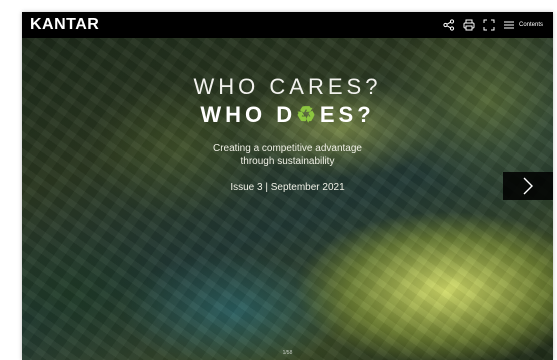 The height and width of the screenshot is (360, 557). What do you see at coordinates (287, 148) in the screenshot?
I see `subtitle-line-1: Creating a competitive advantage` at bounding box center [287, 148].